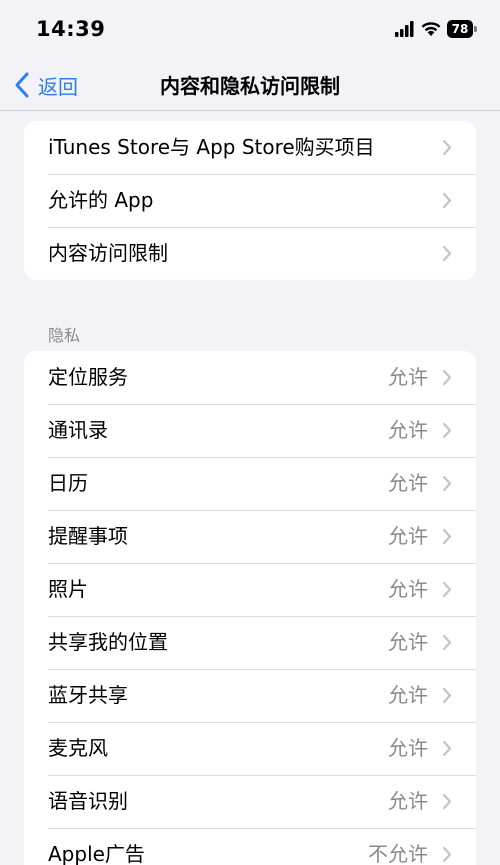  What do you see at coordinates (71, 29) in the screenshot?
I see `status-time: 14:39` at bounding box center [71, 29].